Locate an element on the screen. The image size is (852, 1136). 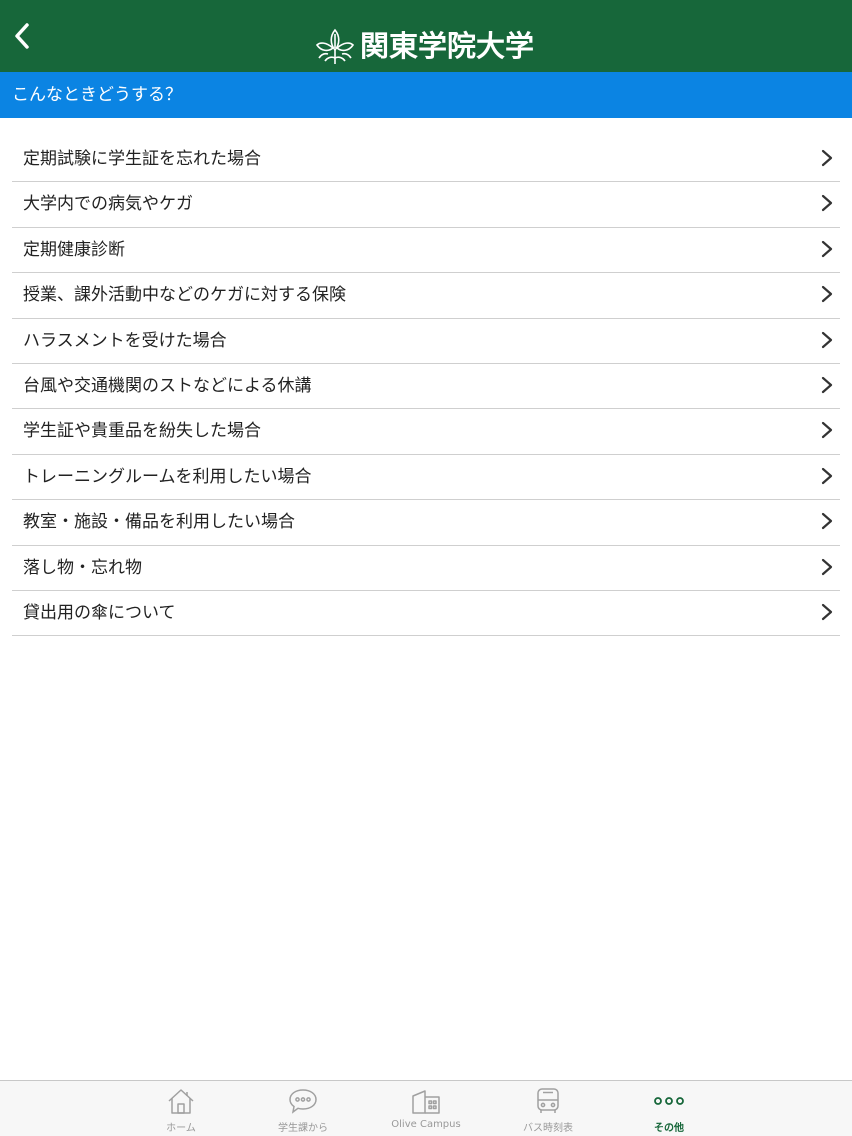
university-brand: 関東学院大学 is located at coordinates (424, 46).